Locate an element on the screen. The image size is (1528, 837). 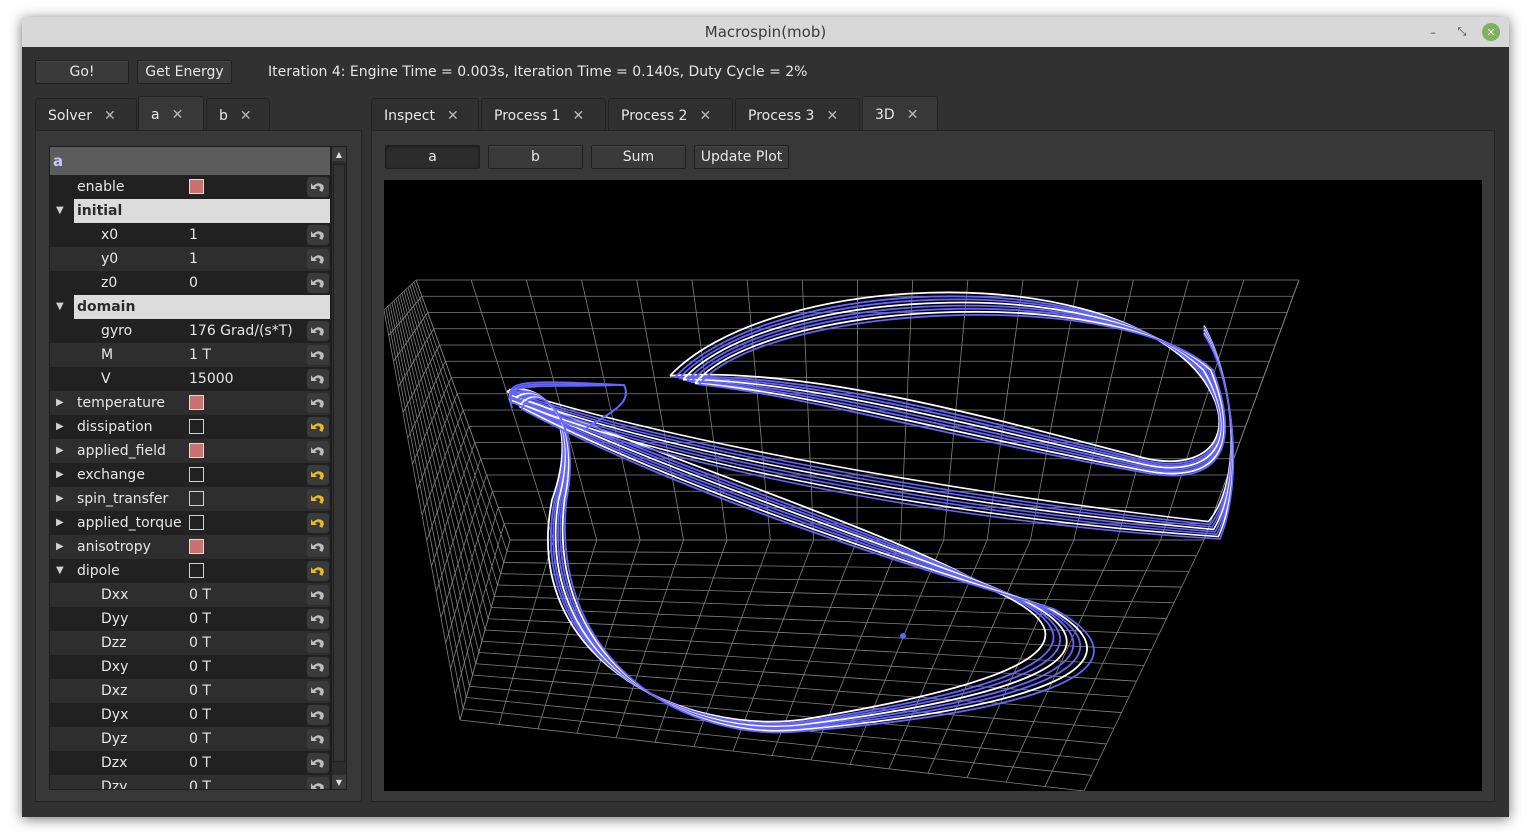
plot-button-sum: Sum is located at coordinates (638, 157).